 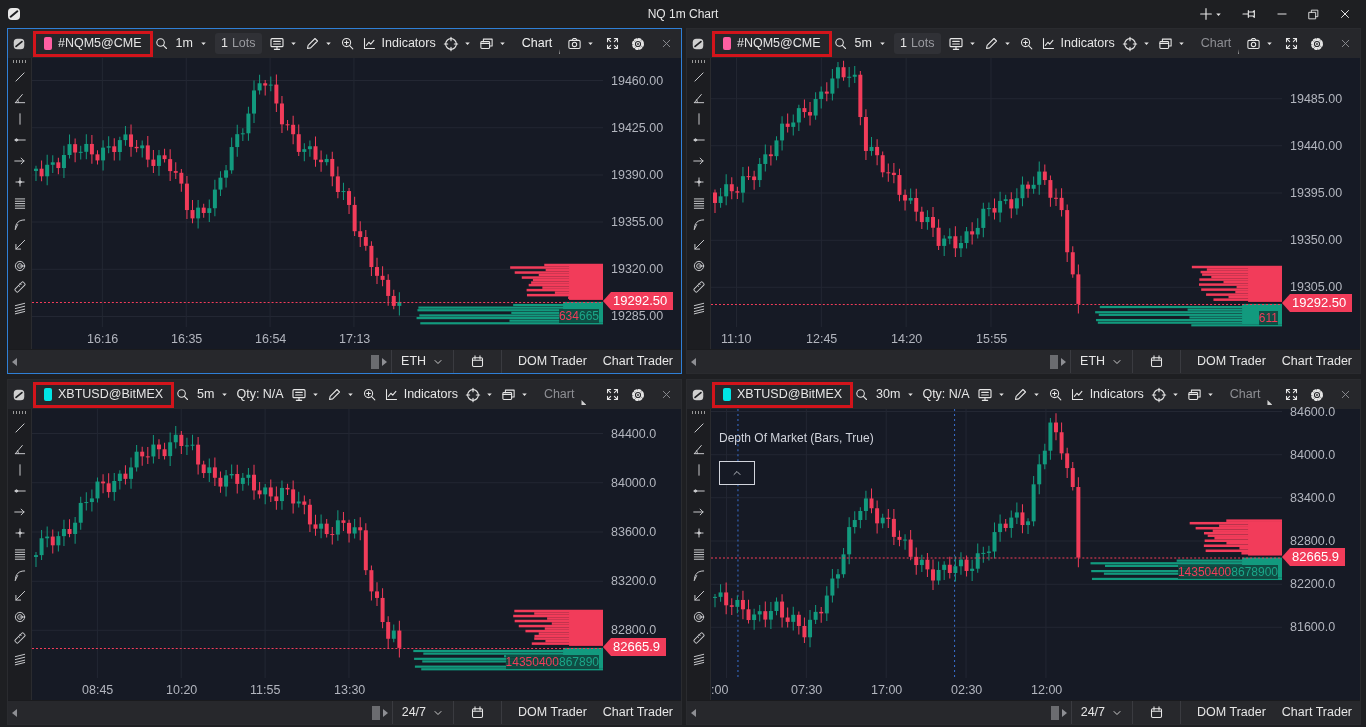 What do you see at coordinates (698, 98) in the screenshot?
I see `angle-tool-icon` at bounding box center [698, 98].